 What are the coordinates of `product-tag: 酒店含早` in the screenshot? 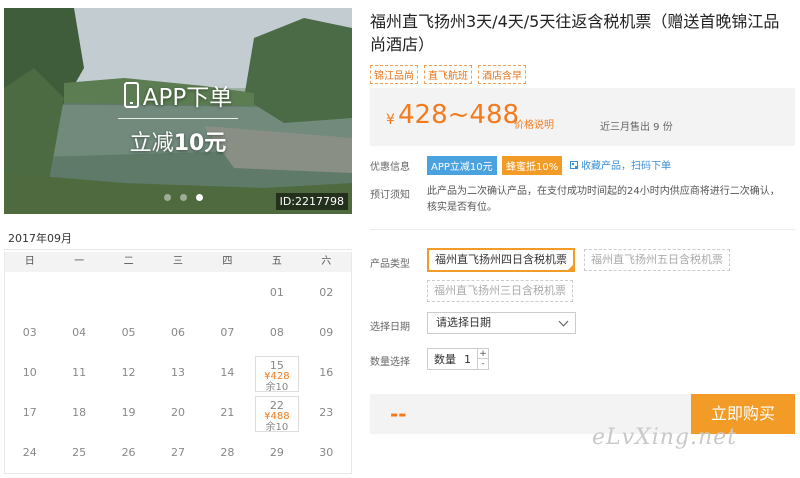 It's located at (502, 74).